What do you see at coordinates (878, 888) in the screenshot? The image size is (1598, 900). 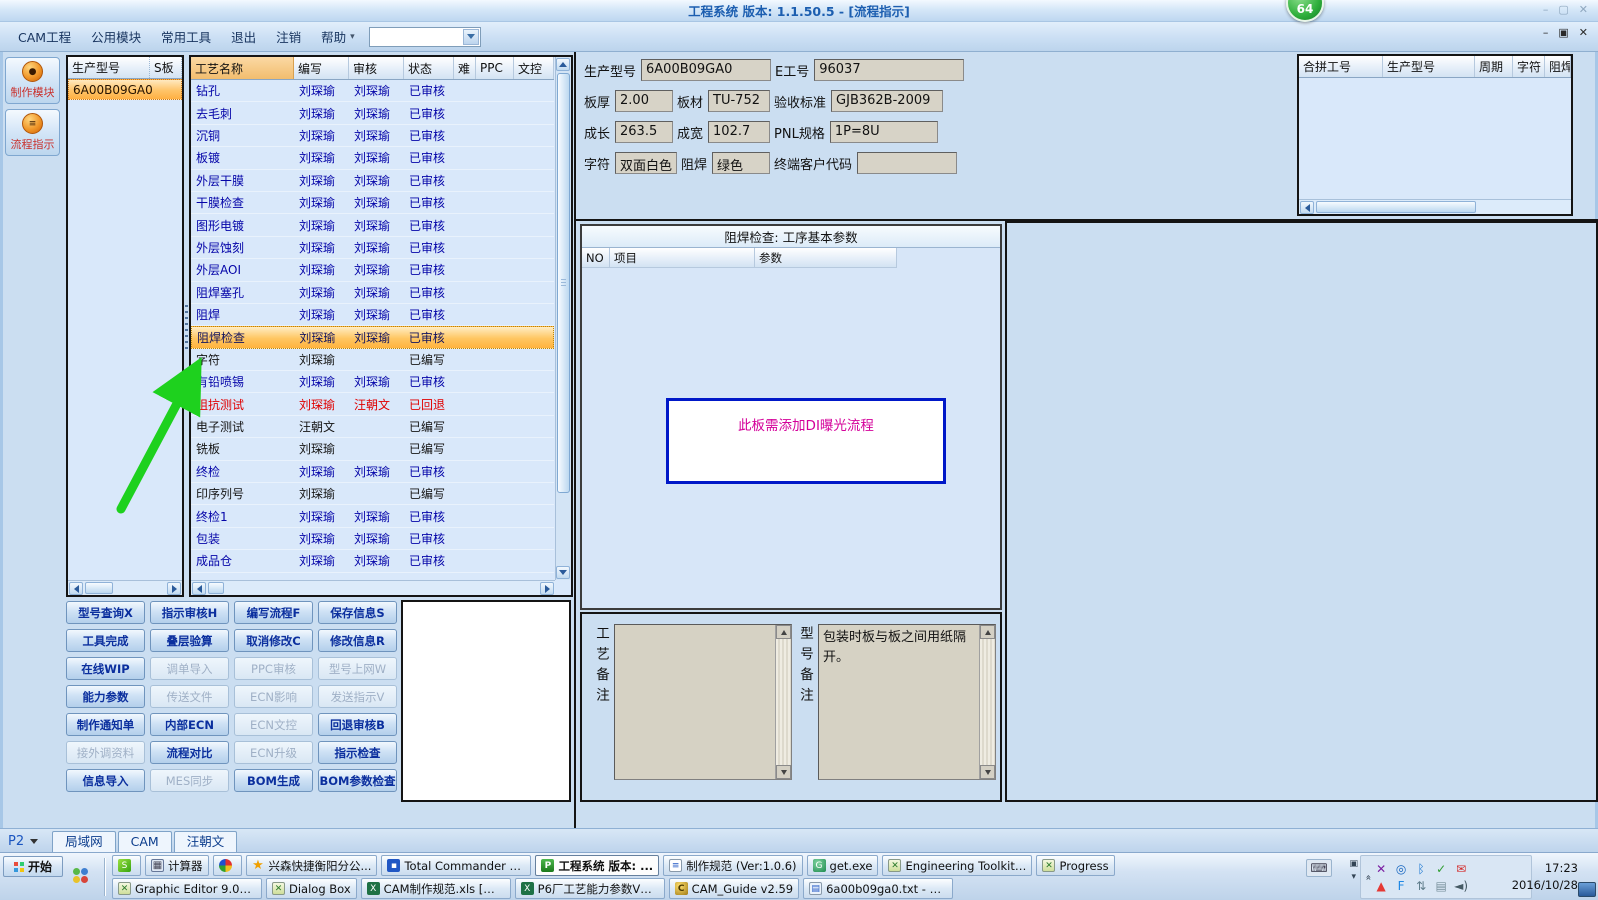 I see `task-button: ▤ 6a00b09ga0.txt - 写字板` at bounding box center [878, 888].